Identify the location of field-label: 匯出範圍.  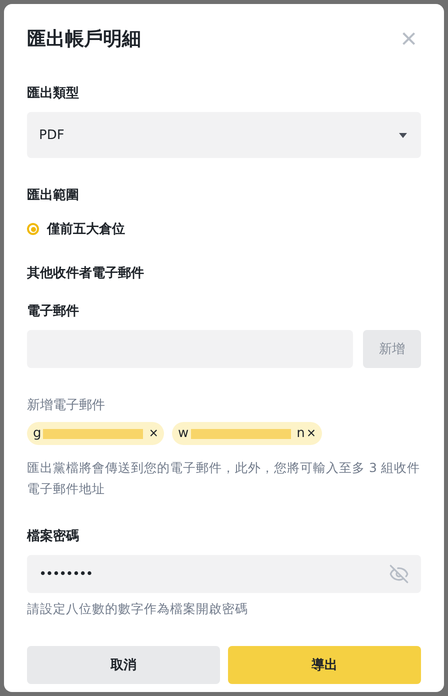
(53, 195).